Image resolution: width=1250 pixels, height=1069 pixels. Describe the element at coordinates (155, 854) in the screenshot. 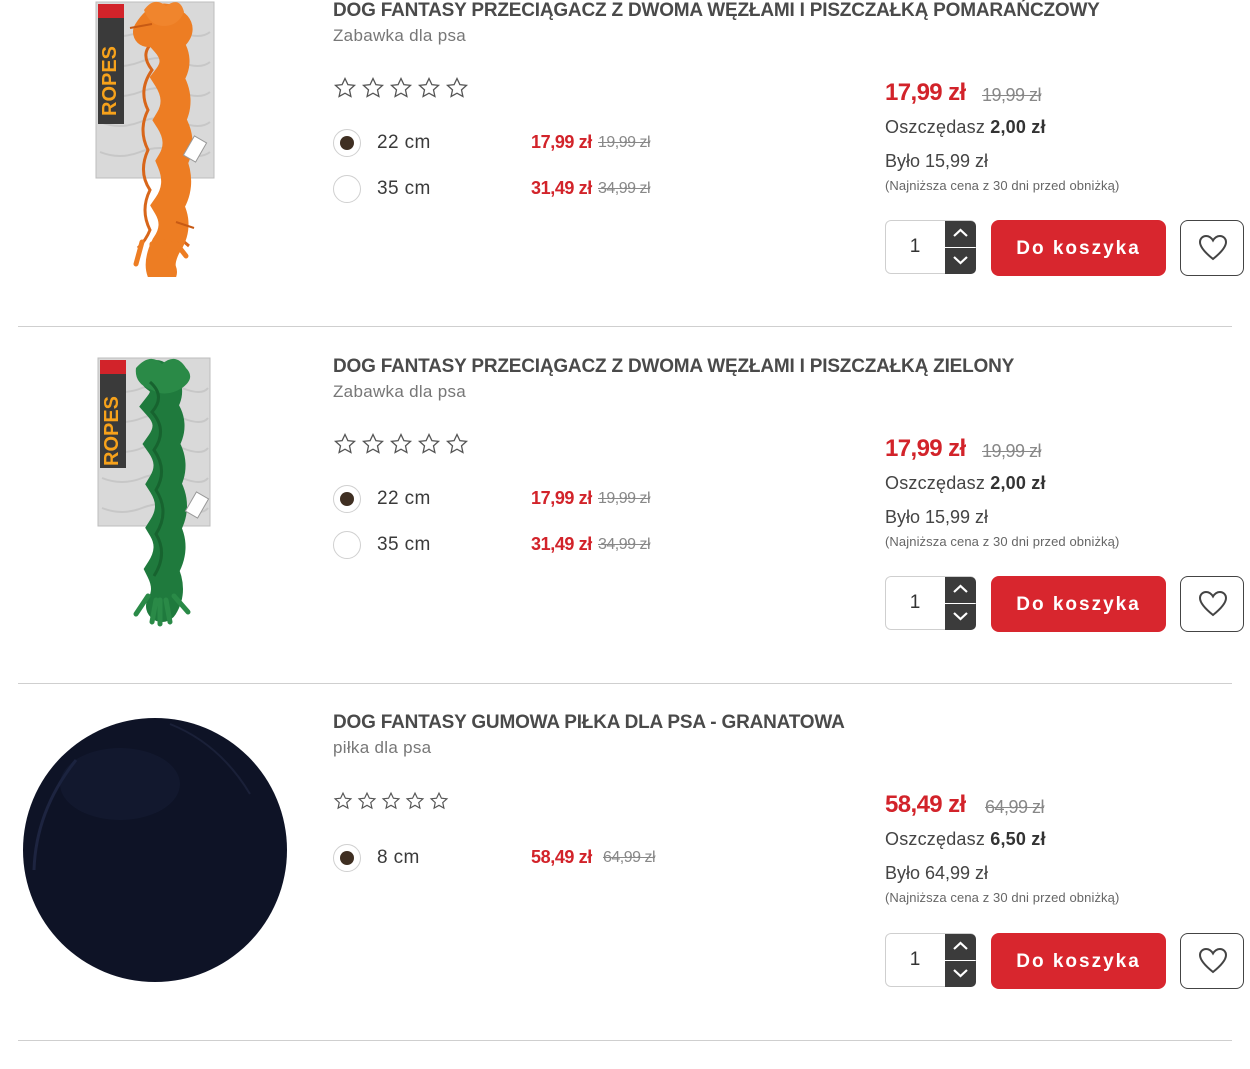

I see `product-image` at that location.